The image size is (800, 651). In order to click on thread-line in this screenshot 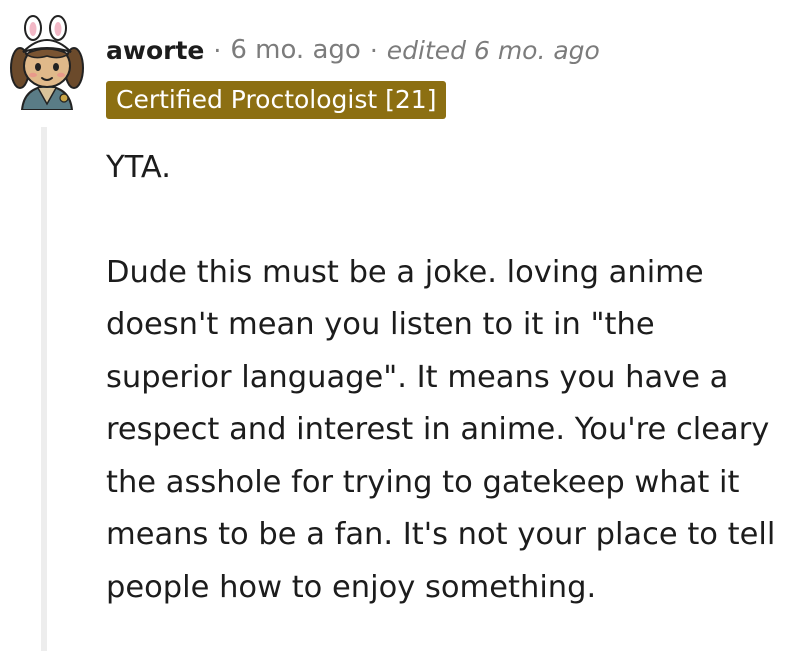, I will do `click(44, 389)`.